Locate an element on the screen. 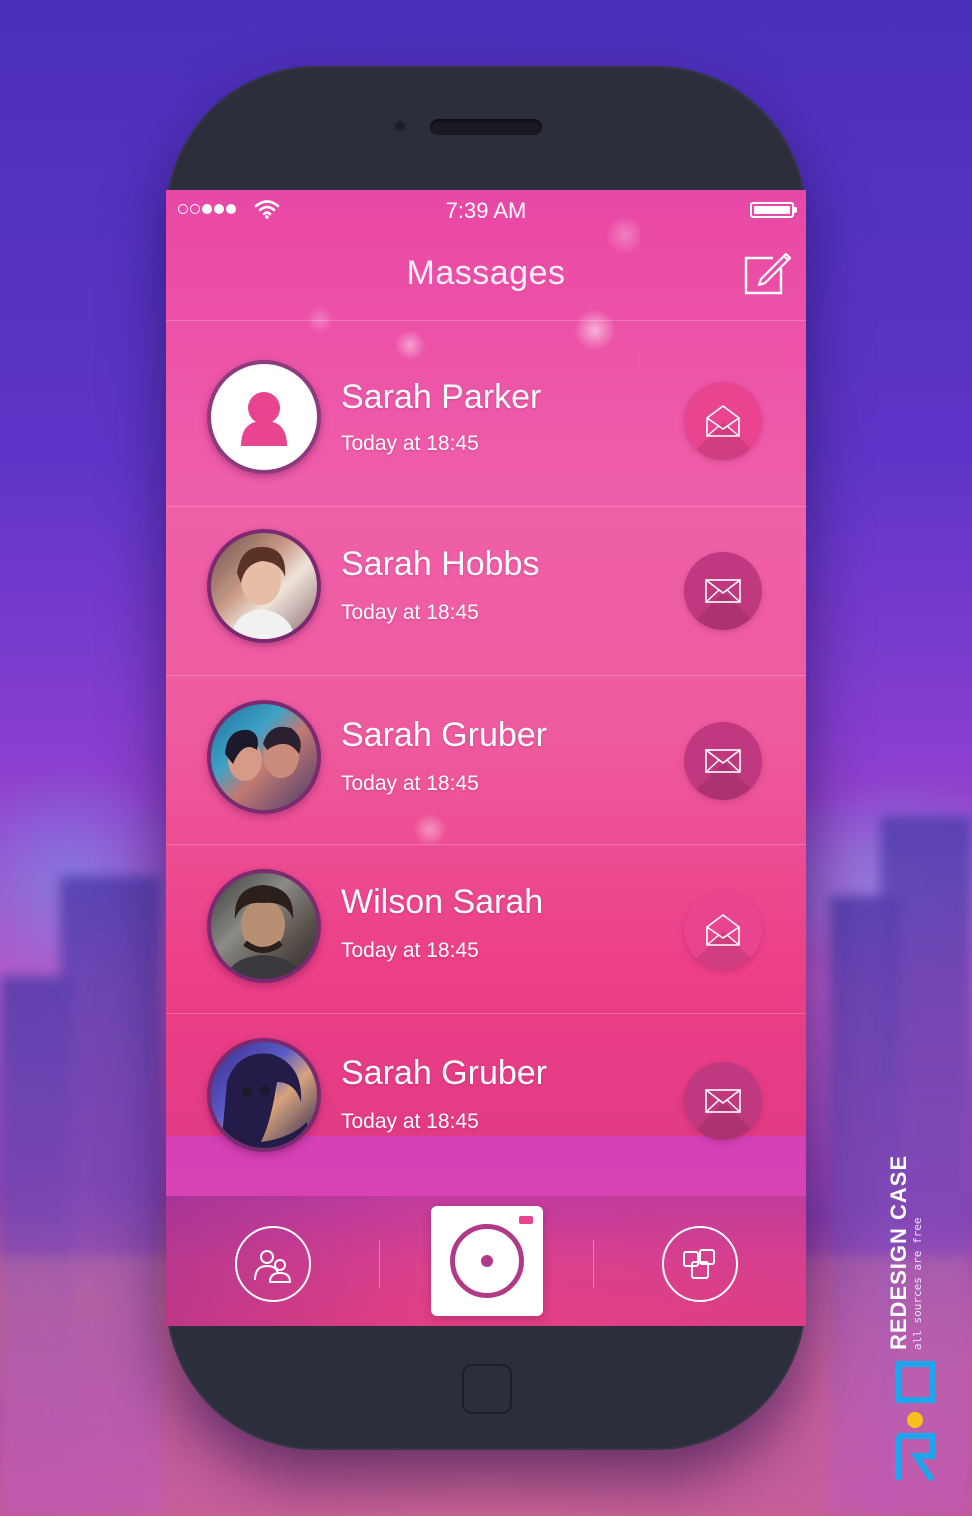 The height and width of the screenshot is (1516, 972). watermark-subtitle: all sources are free is located at coordinates (917, 1283).